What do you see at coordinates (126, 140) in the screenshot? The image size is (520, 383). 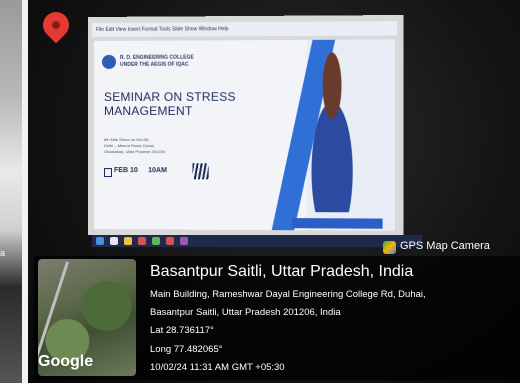 I see `slide-address-1: 6th Mile Stone on NH-58,` at bounding box center [126, 140].